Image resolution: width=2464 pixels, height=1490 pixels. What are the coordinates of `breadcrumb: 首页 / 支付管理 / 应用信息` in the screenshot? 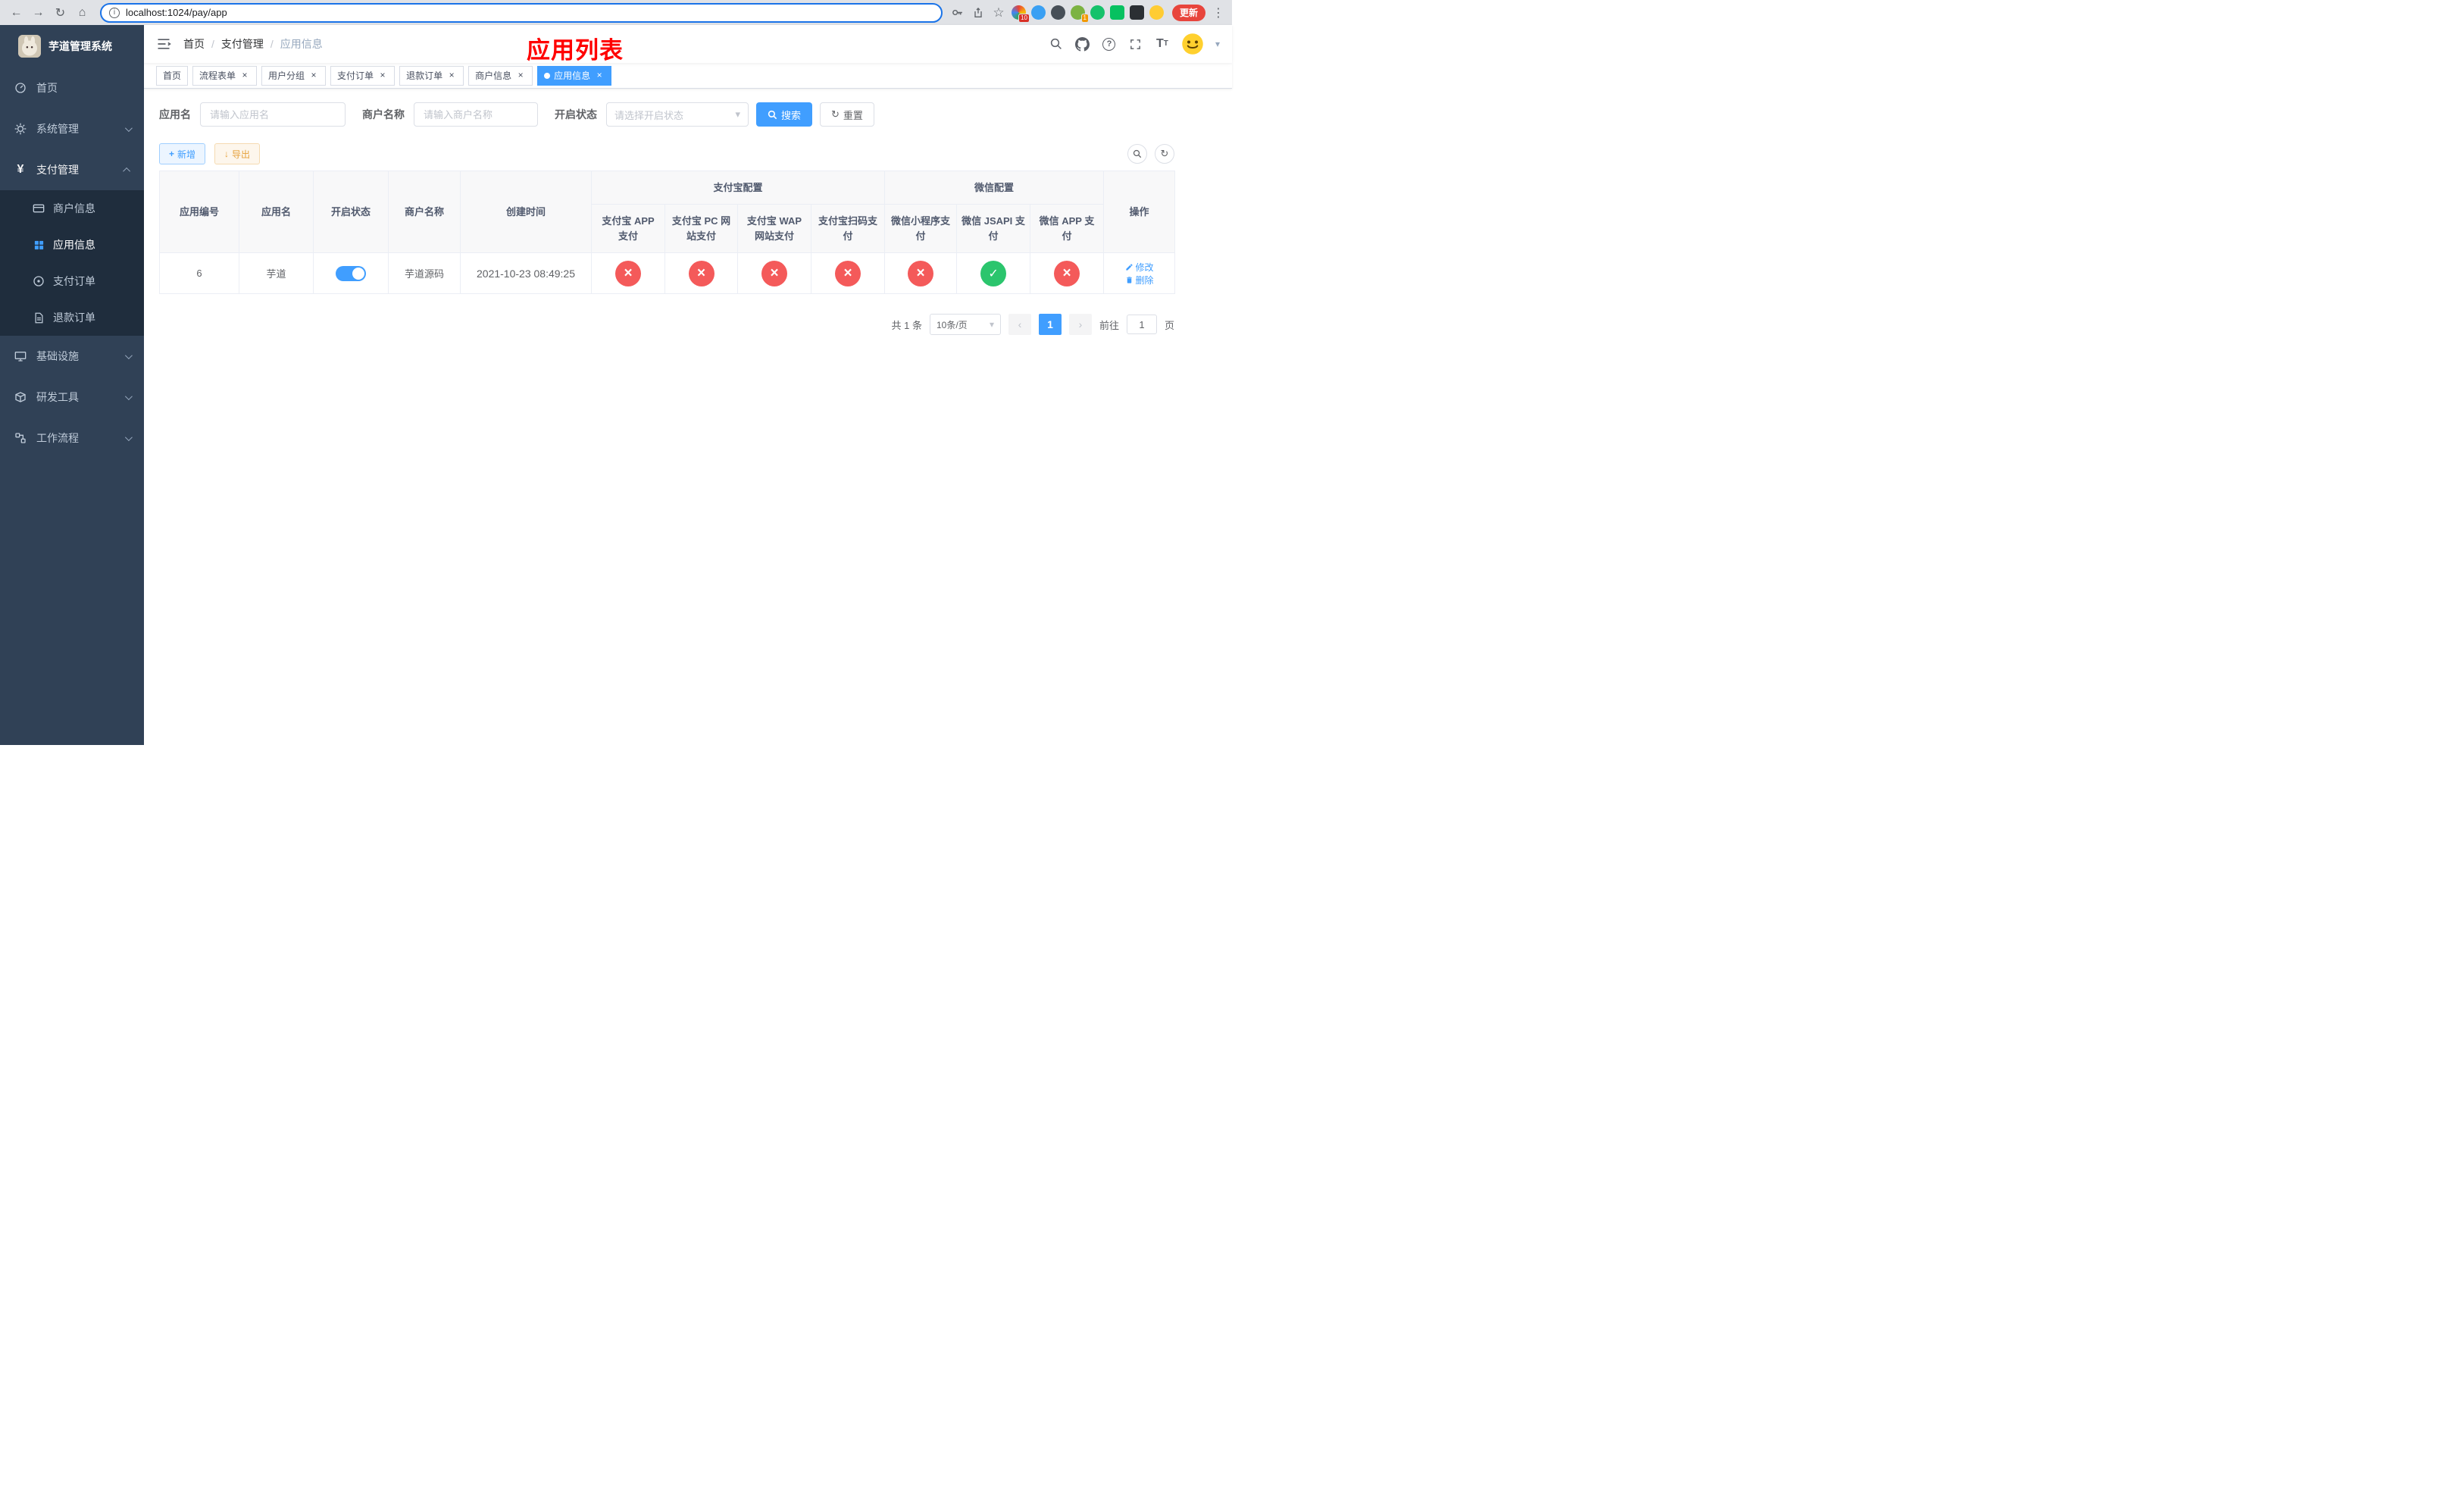 It's located at (253, 44).